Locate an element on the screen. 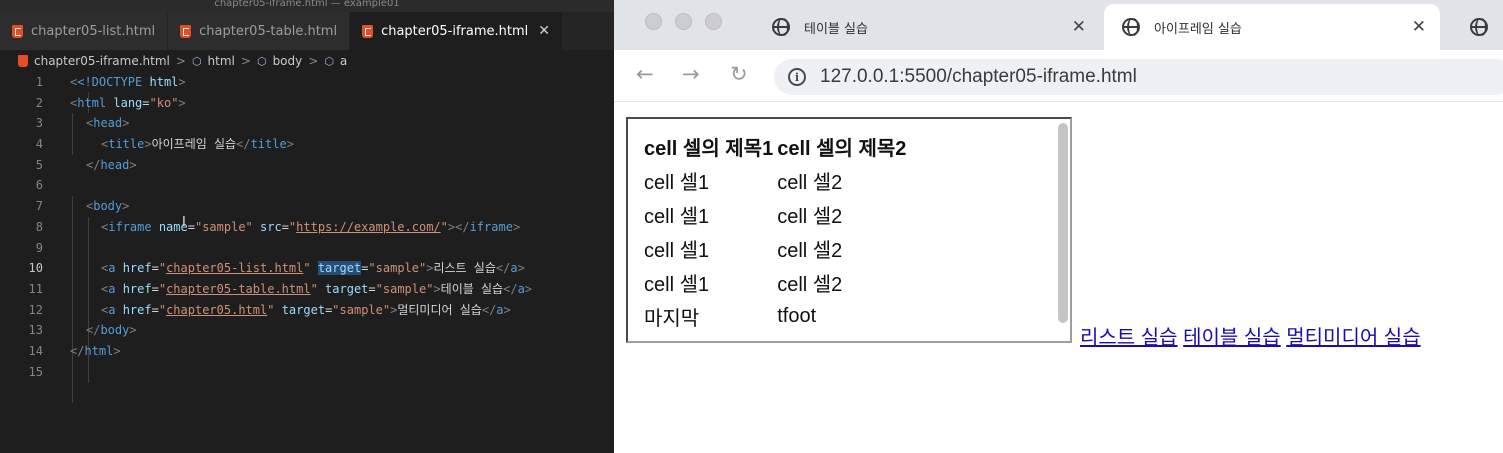  browser-tab-label: 아이프레임 실습 is located at coordinates (1198, 29).